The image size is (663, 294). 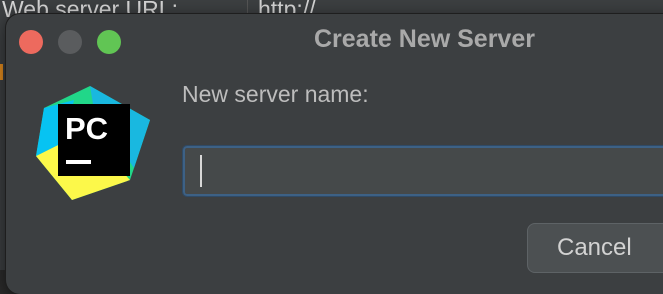 What do you see at coordinates (1, 72) in the screenshot?
I see `background-accent` at bounding box center [1, 72].